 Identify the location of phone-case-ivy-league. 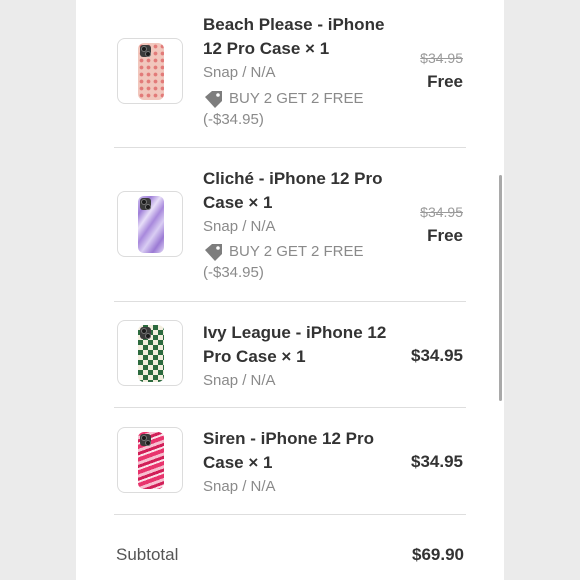
(151, 353).